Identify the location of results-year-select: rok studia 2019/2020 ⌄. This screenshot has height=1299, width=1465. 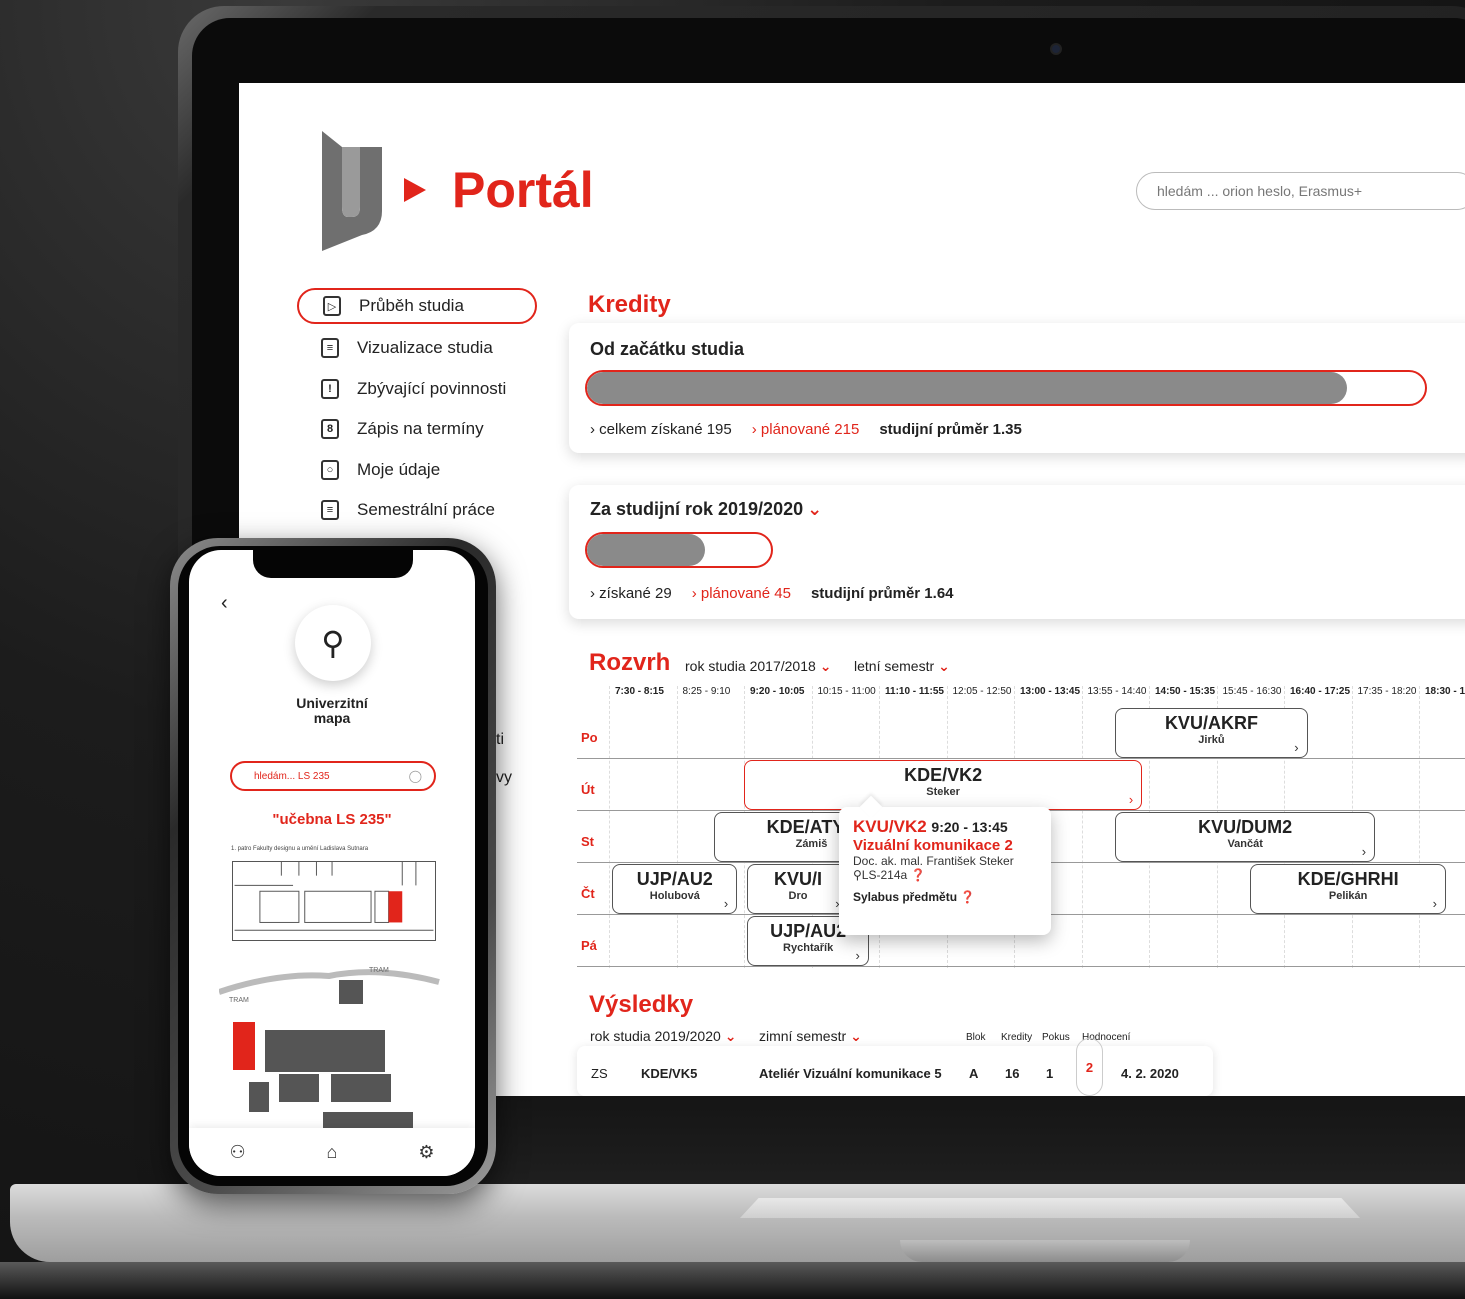
(663, 1036).